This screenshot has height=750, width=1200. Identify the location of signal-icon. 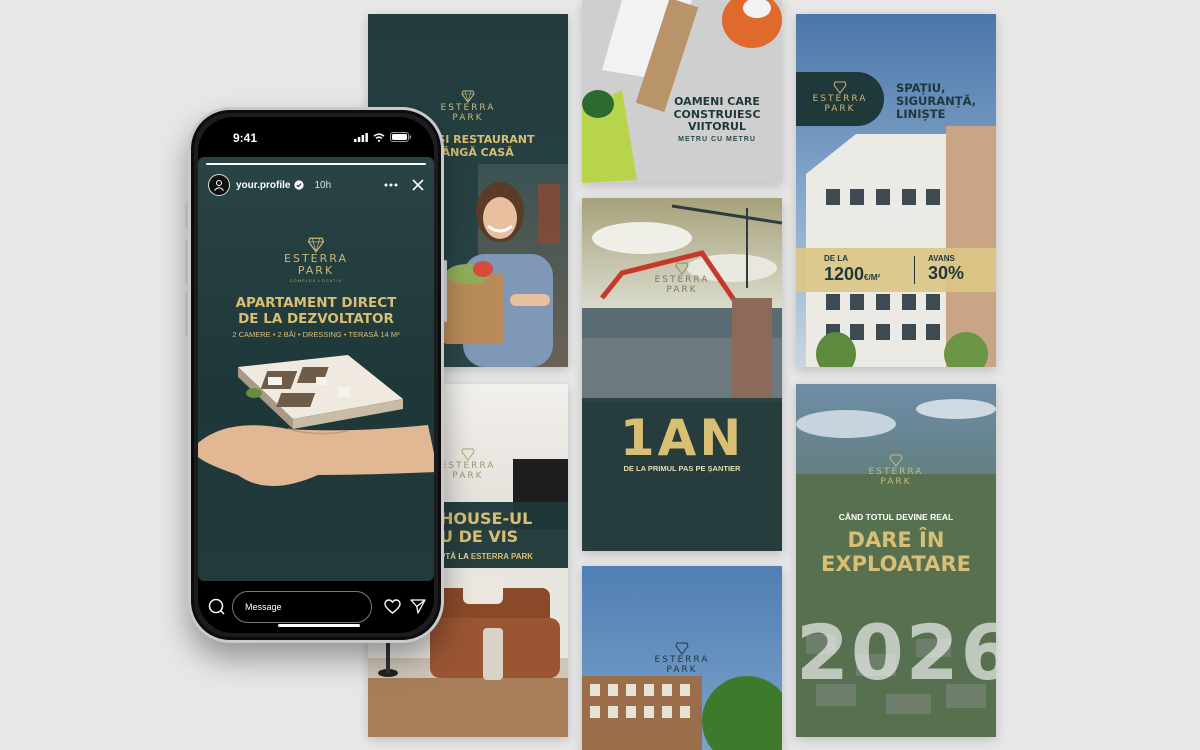
(361, 137).